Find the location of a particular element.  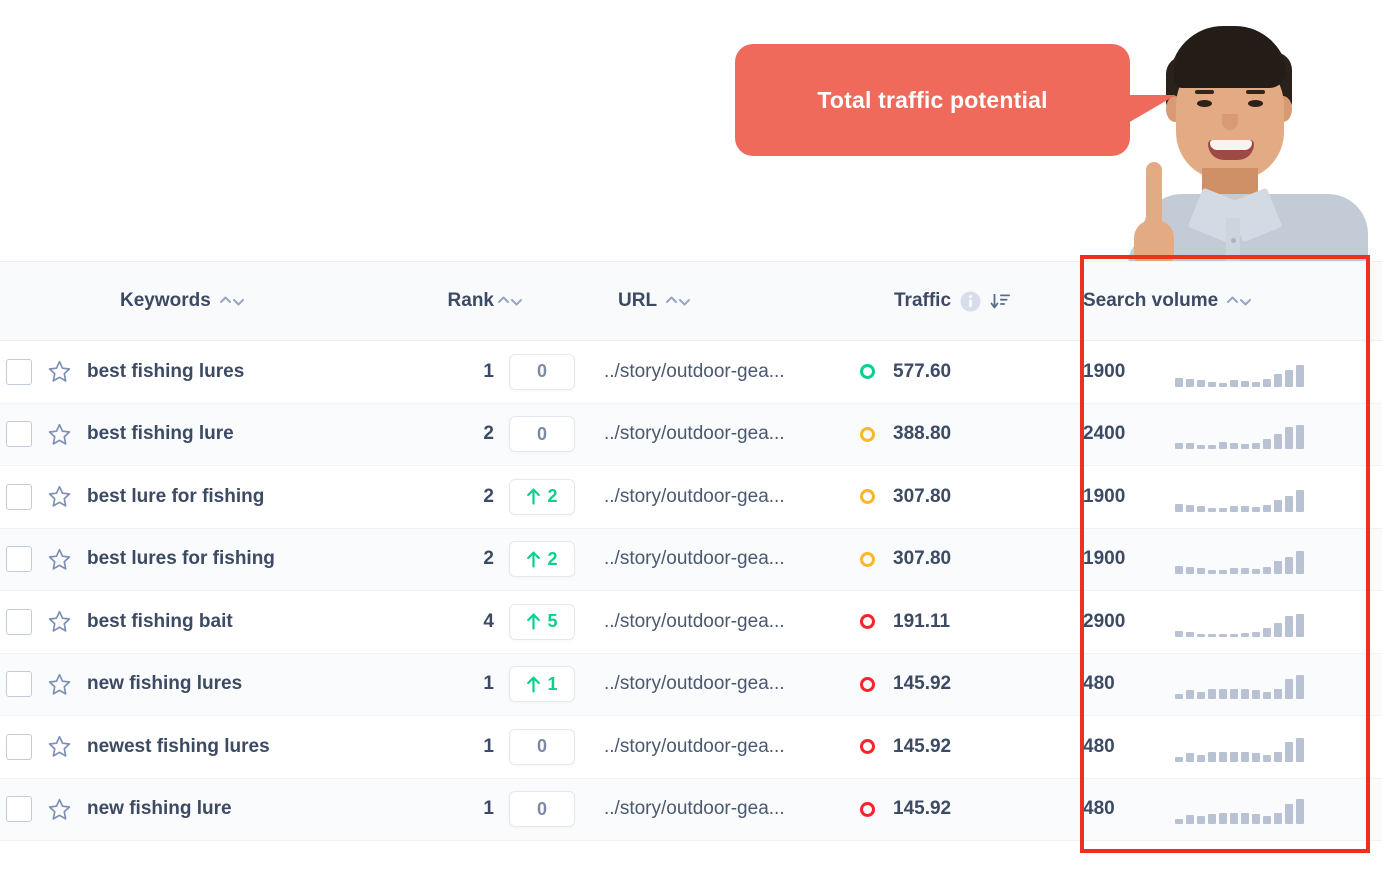

header-cell-url: URL is located at coordinates (725, 301).